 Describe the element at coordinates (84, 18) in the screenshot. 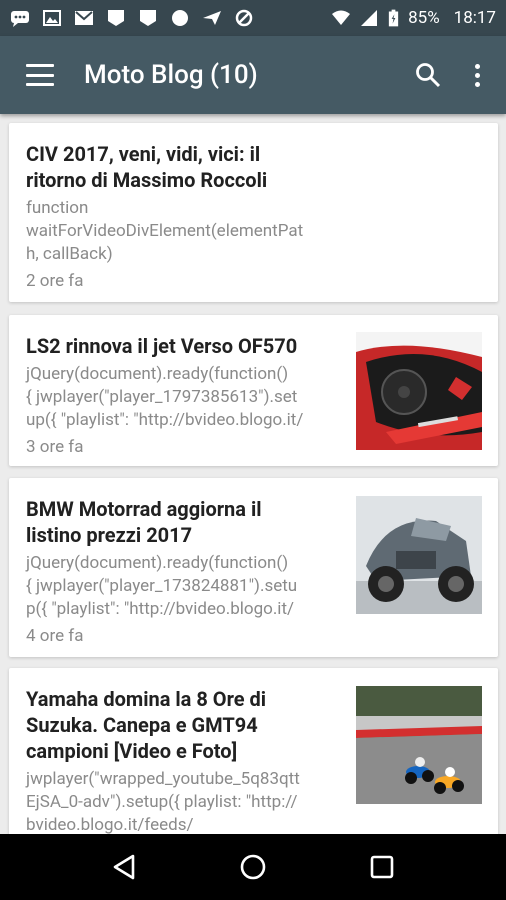

I see `gmail-icon` at that location.